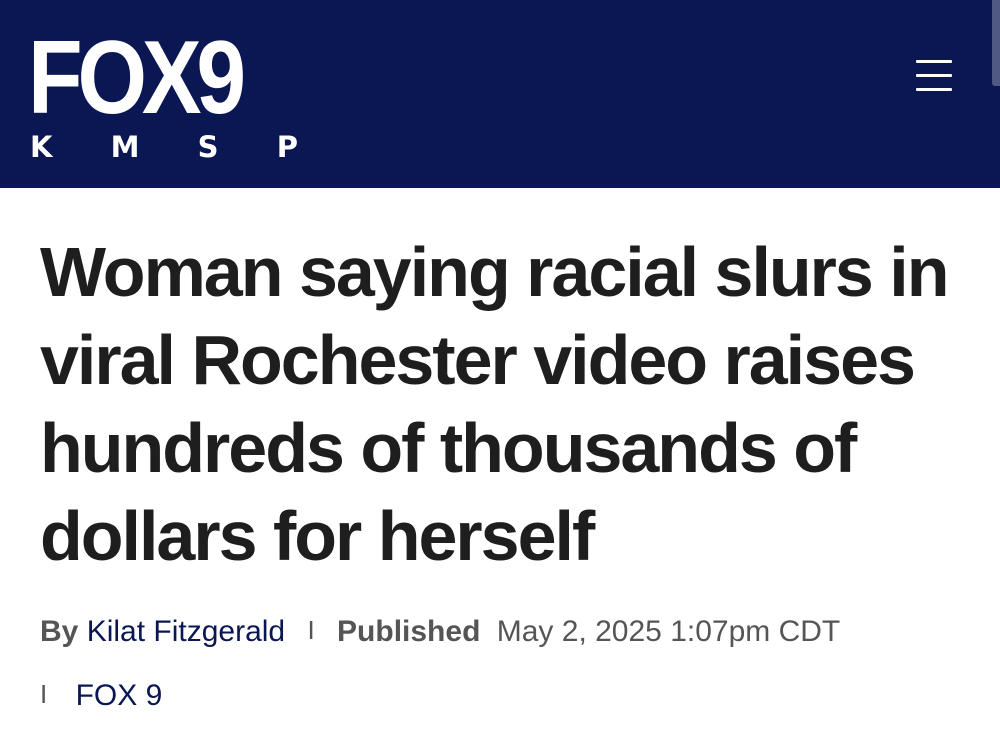 The height and width of the screenshot is (747, 1000). Describe the element at coordinates (311, 630) in the screenshot. I see `byline-separator: I` at that location.